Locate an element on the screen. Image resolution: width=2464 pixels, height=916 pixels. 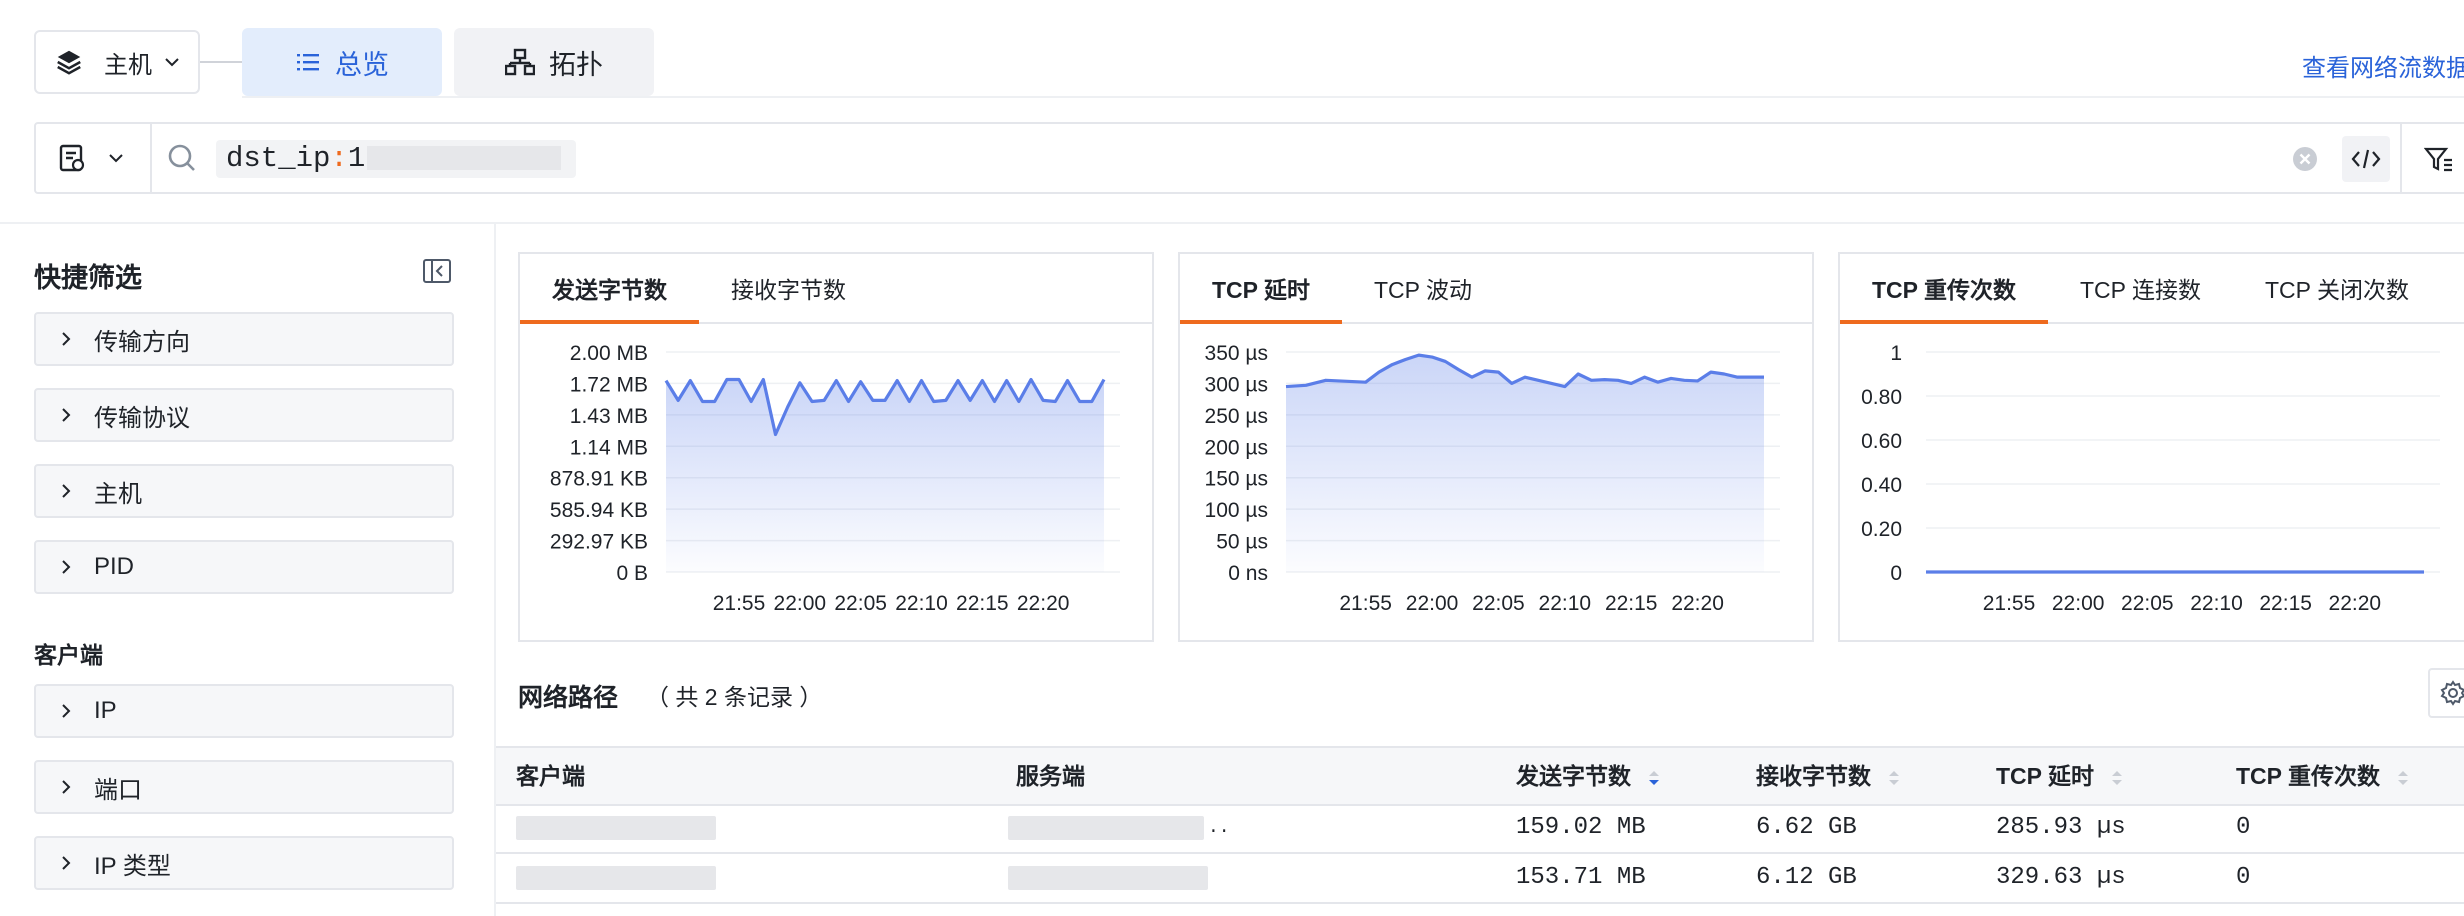
y-tick-label: 300 µs is located at coordinates (1236, 384).